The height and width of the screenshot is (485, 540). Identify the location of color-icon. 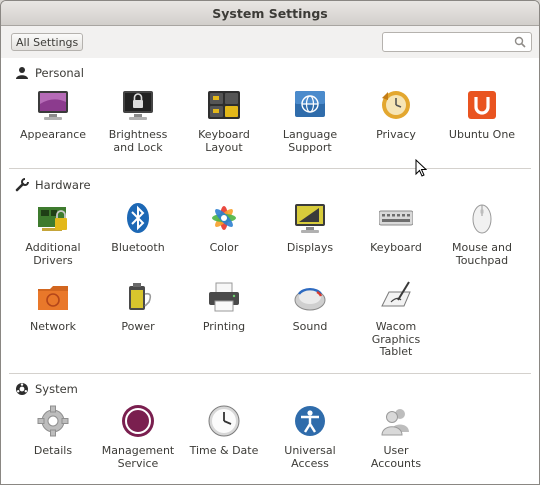
(224, 218).